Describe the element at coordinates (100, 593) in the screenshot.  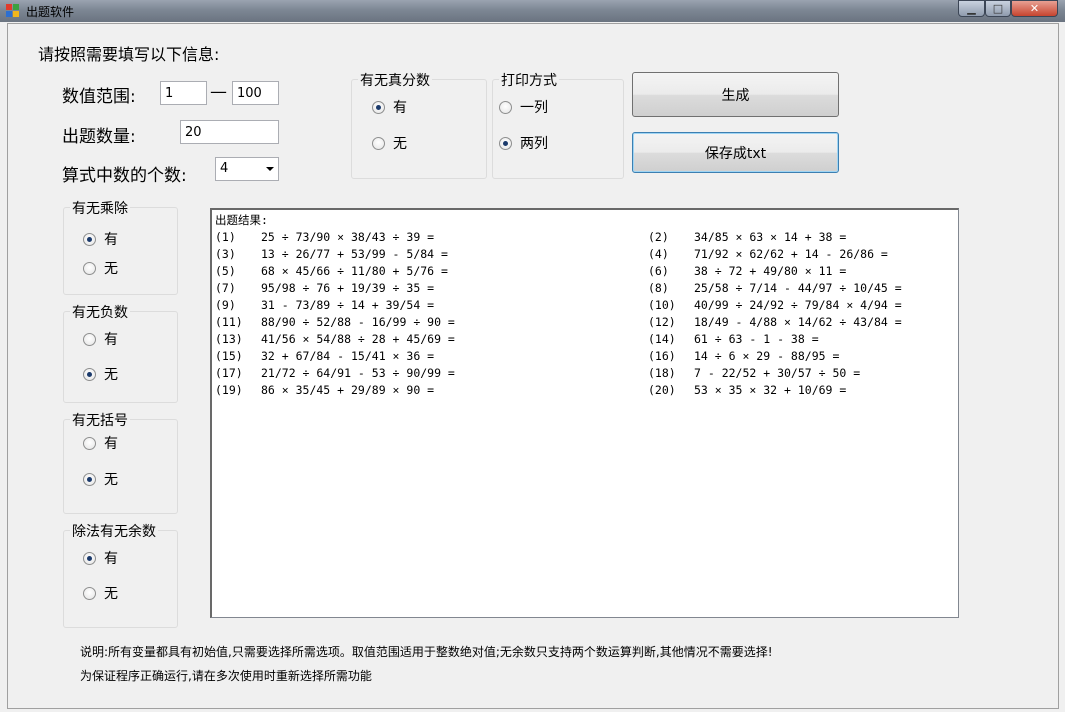
I see `remainder-no-radio: 无` at that location.